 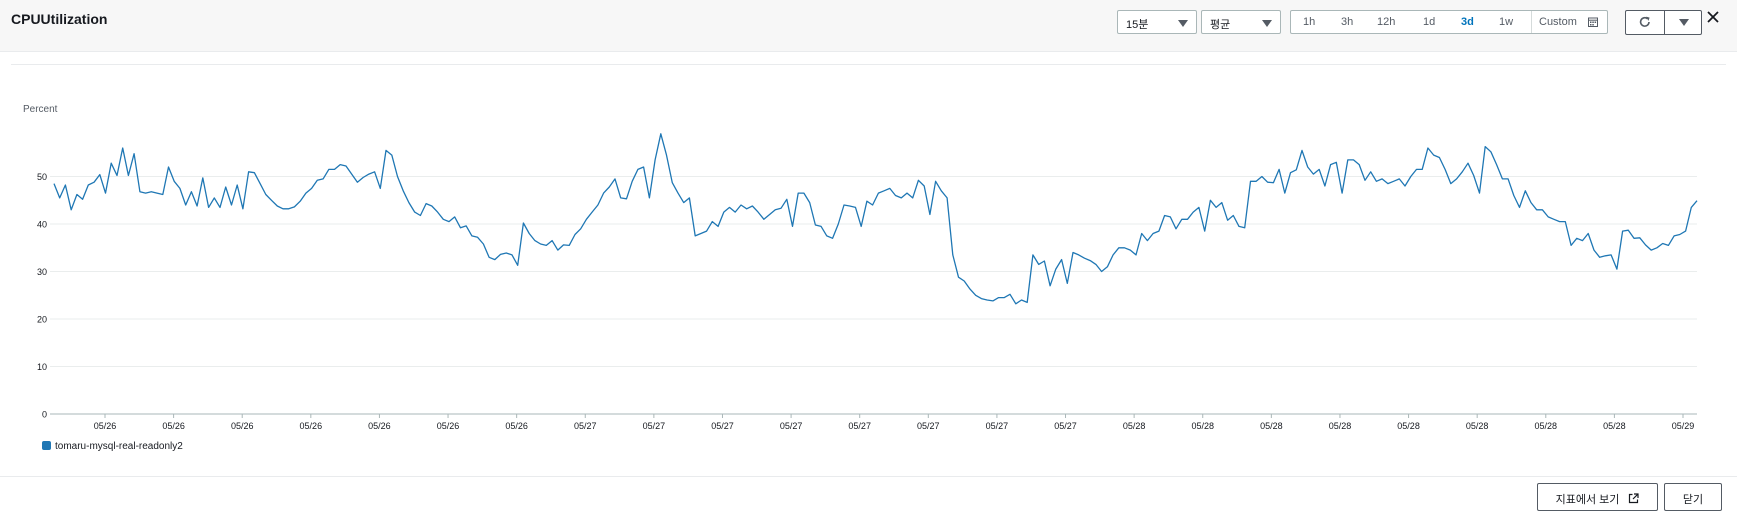 I want to click on y-tick-label: 50, so click(x=42, y=177).